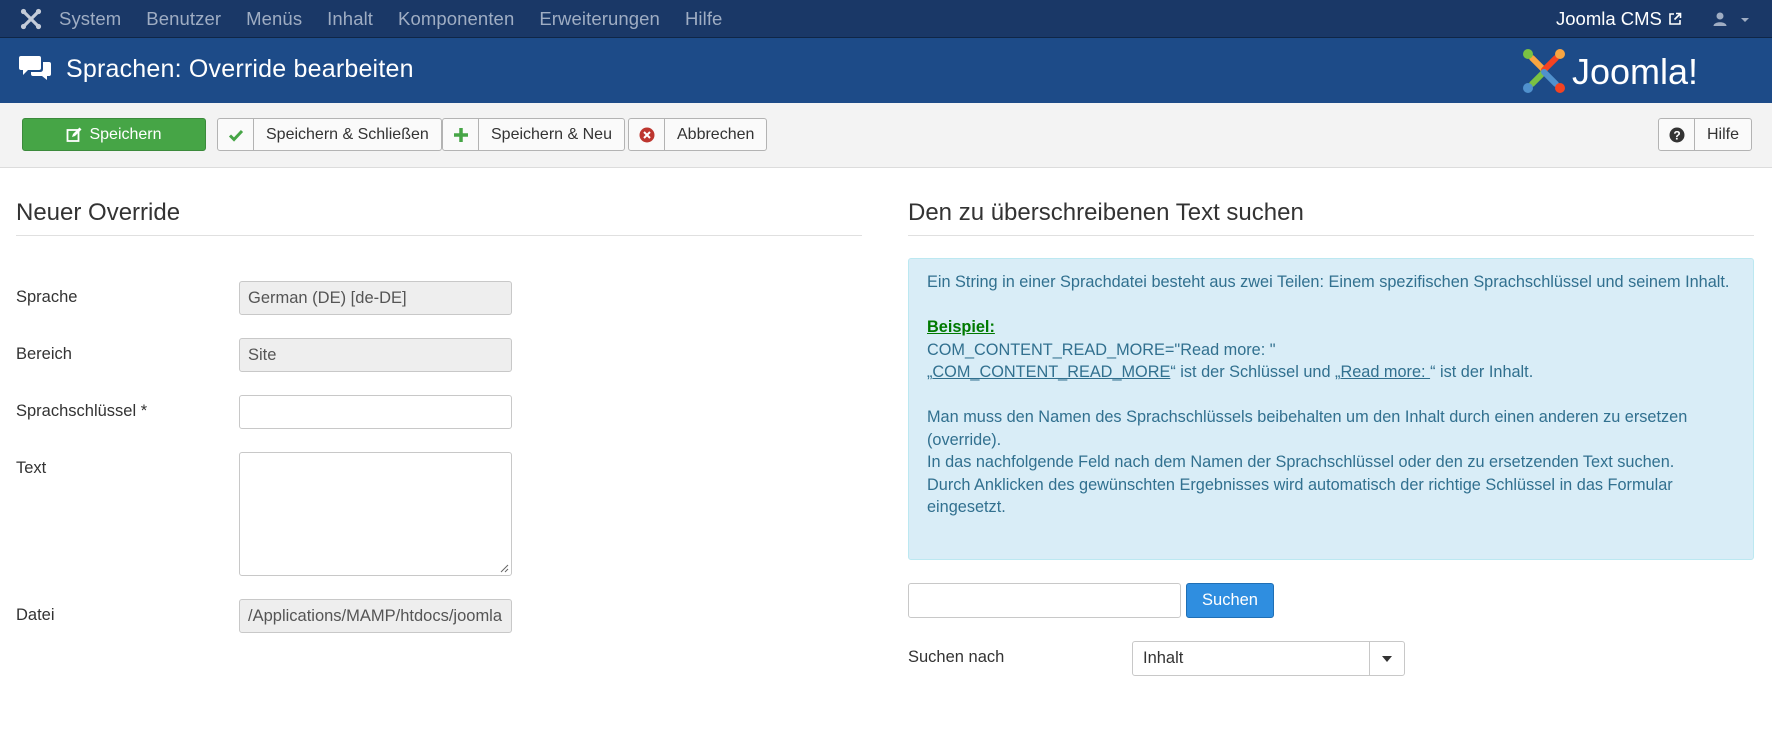 The height and width of the screenshot is (739, 1772). Describe the element at coordinates (1230, 600) in the screenshot. I see `search-button: Suchen` at that location.